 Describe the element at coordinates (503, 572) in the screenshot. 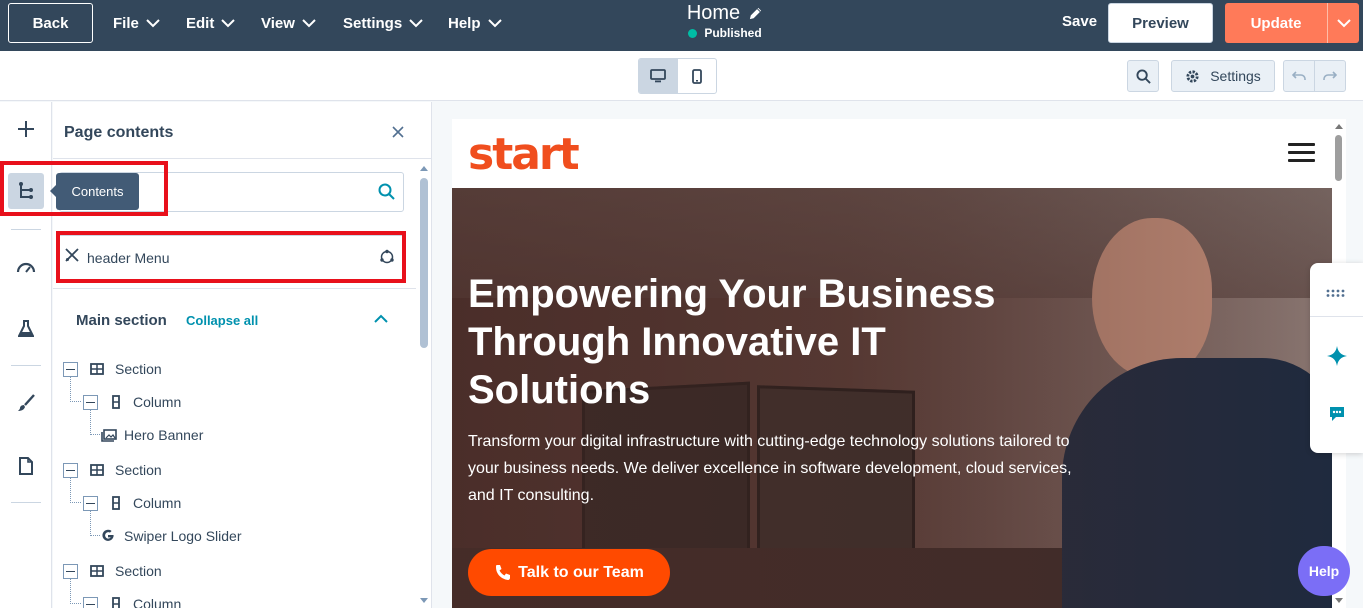

I see `phone-icon` at that location.